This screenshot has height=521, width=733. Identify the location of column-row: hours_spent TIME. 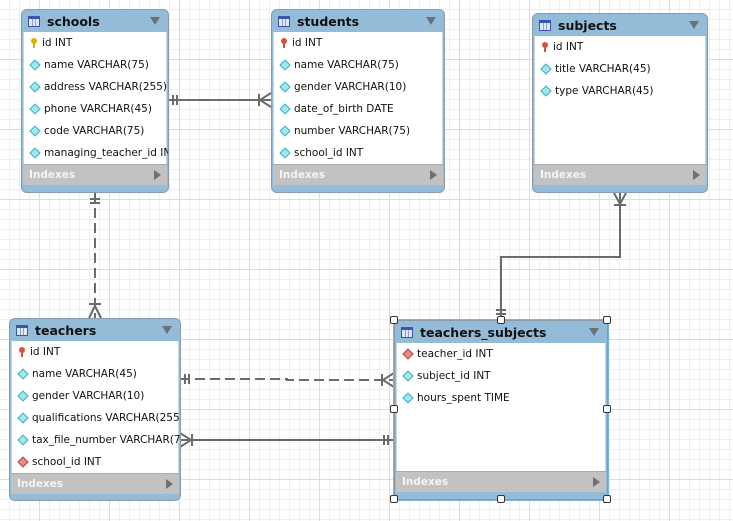
(501, 398).